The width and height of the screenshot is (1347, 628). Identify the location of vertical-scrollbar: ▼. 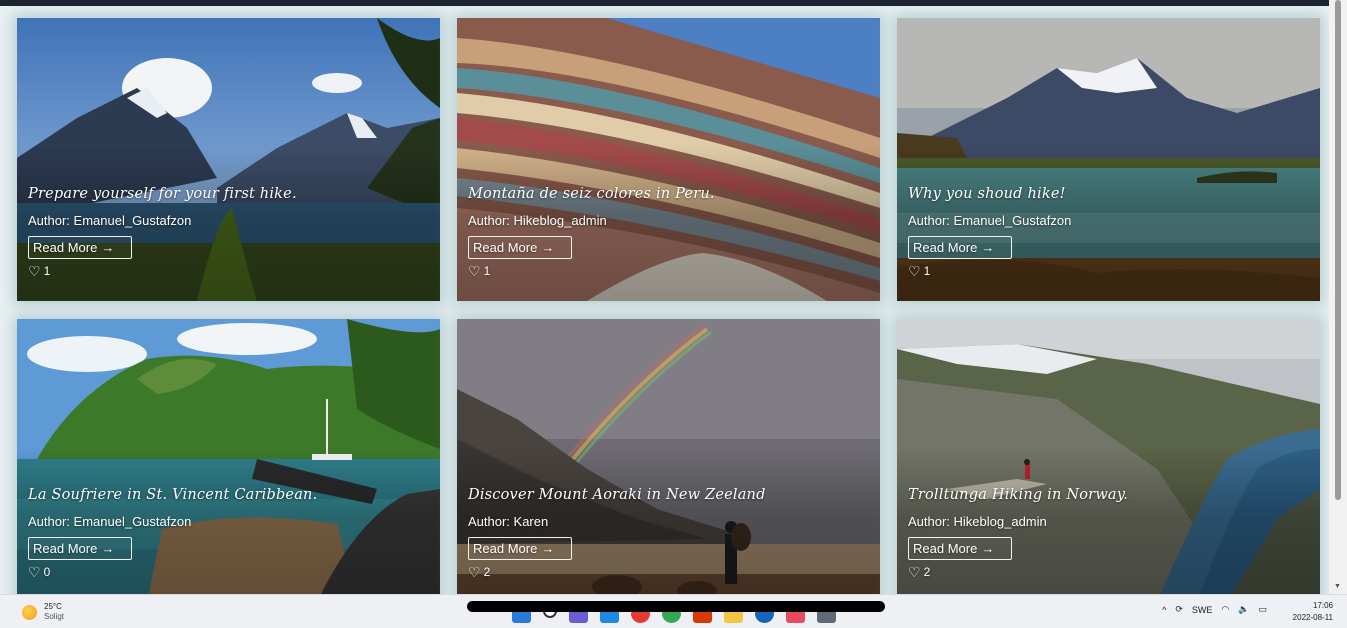
(1338, 297).